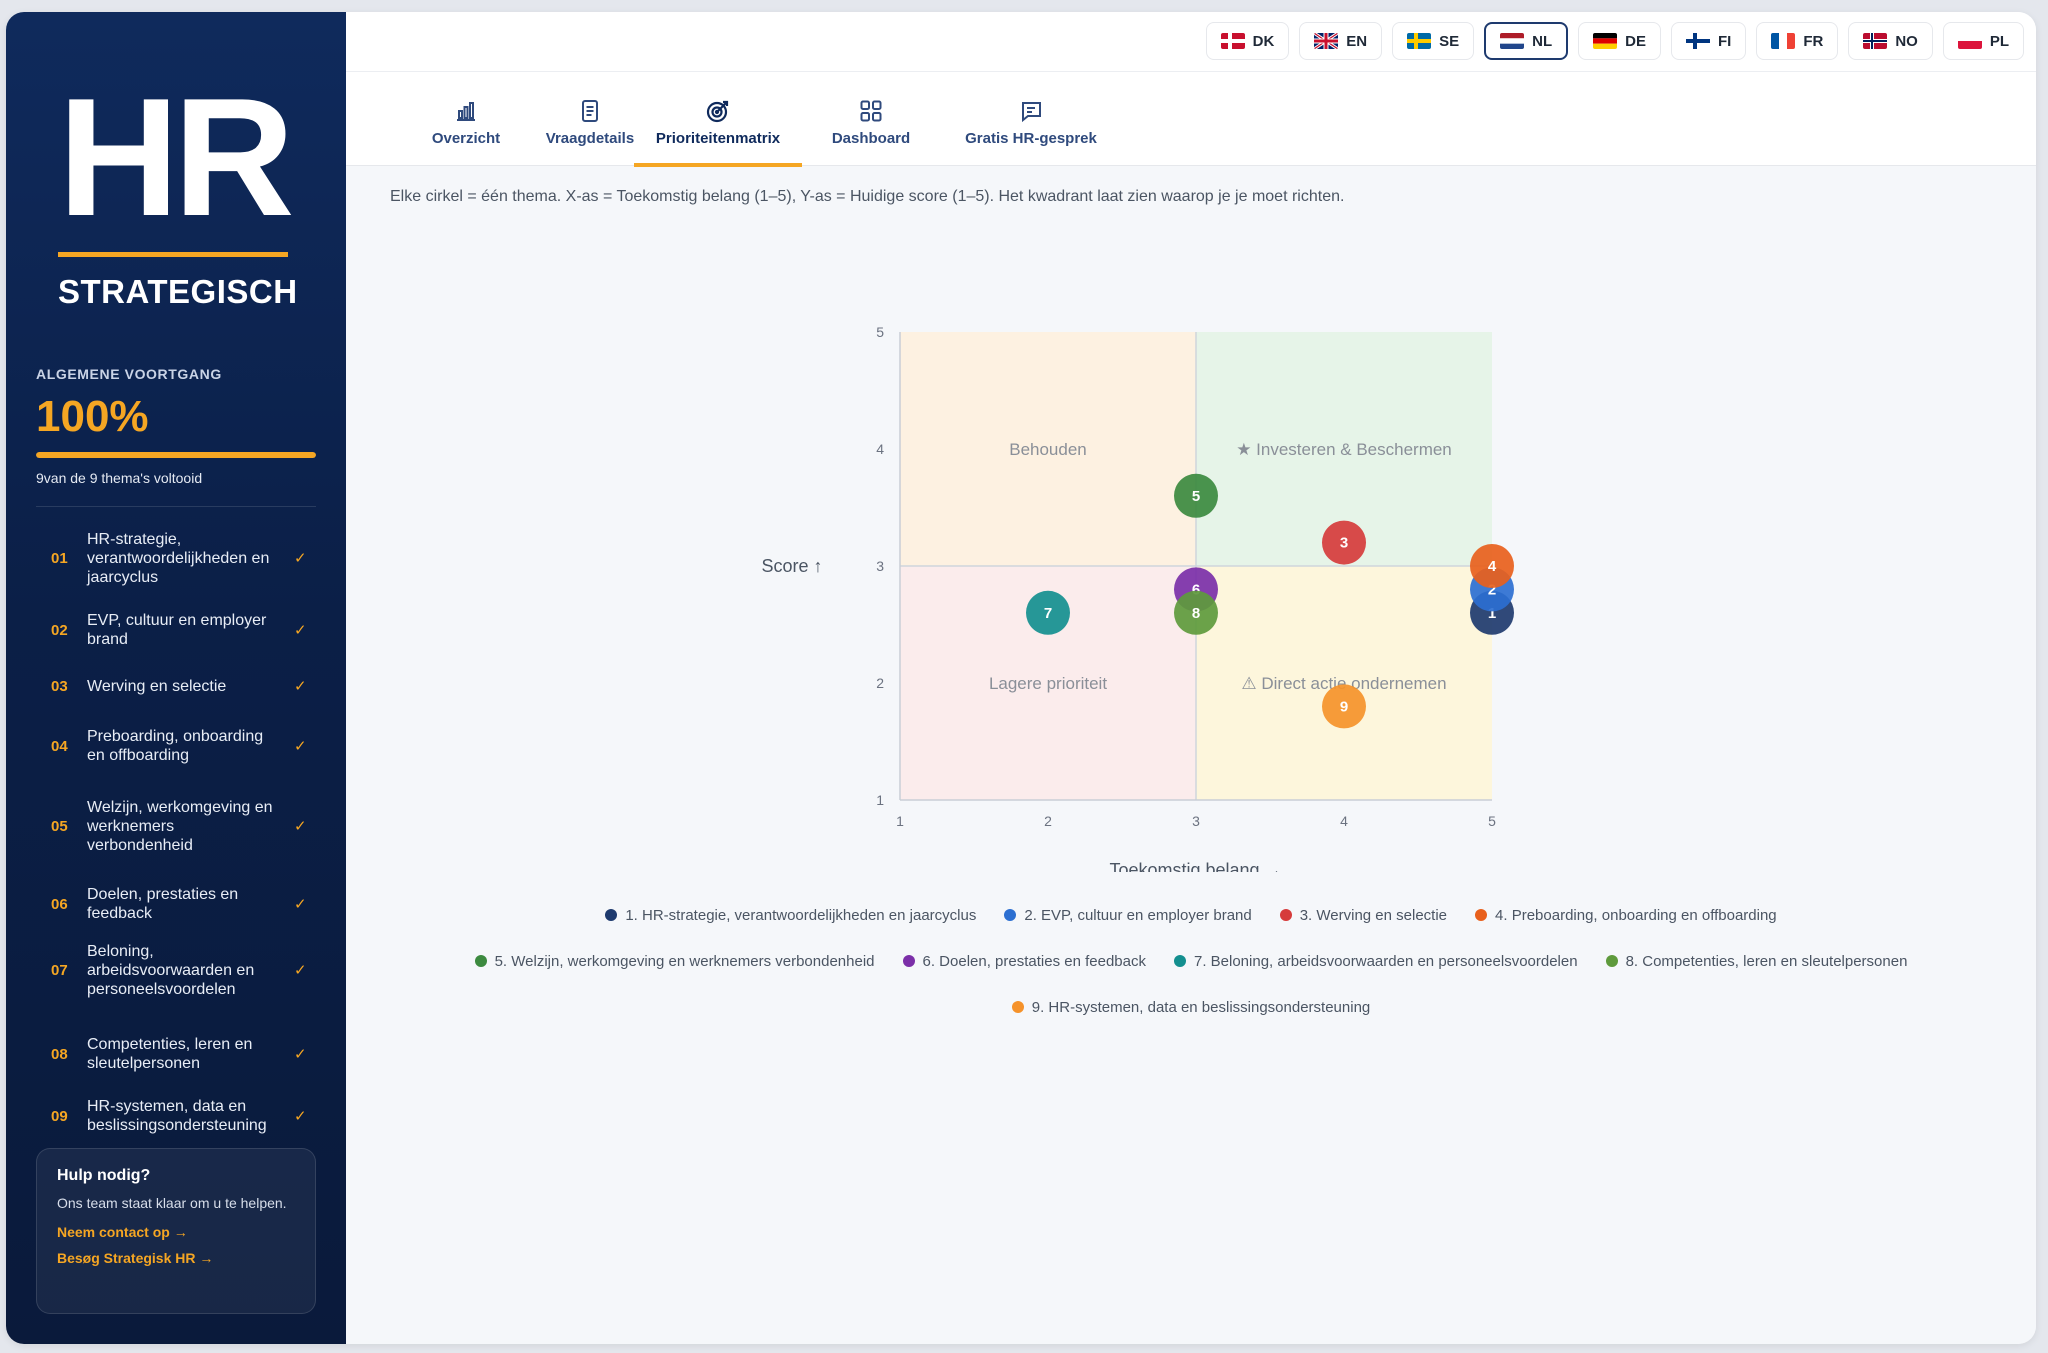 Image resolution: width=2048 pixels, height=1353 pixels. What do you see at coordinates (178, 291) in the screenshot?
I see `logo-subtitle: STRATEGISCH` at bounding box center [178, 291].